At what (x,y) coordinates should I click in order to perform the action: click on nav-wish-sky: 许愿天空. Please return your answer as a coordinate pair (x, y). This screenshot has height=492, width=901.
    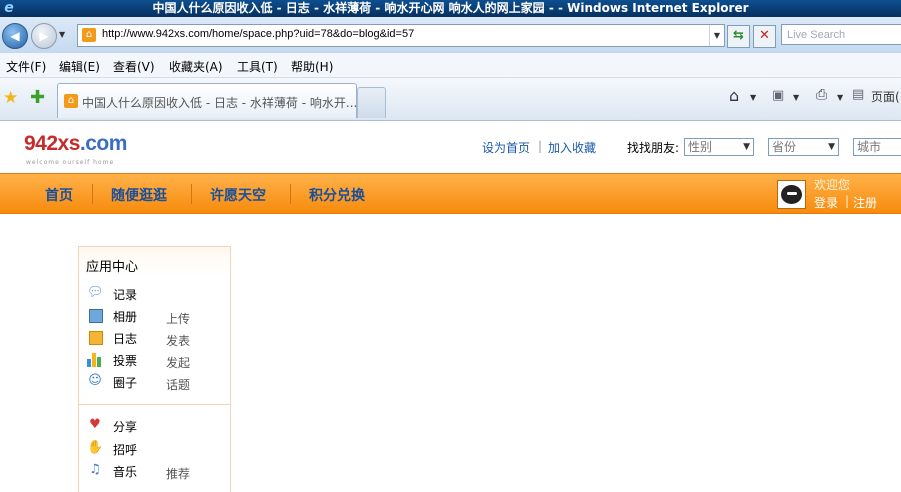
    Looking at the image, I should click on (238, 195).